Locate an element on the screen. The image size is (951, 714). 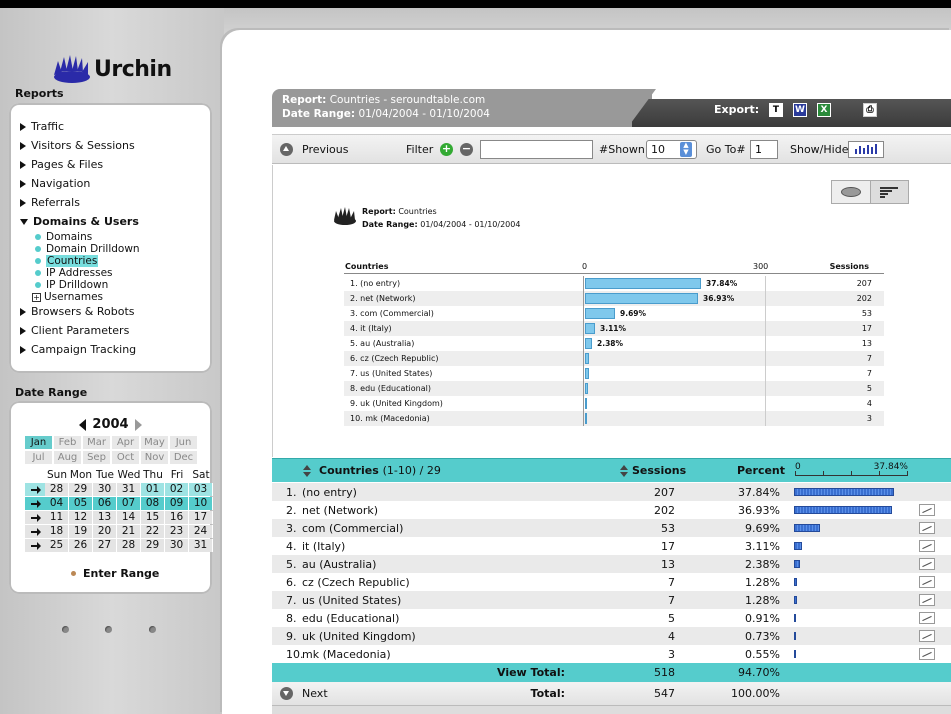
calendar-day: 24 is located at coordinates (201, 531).